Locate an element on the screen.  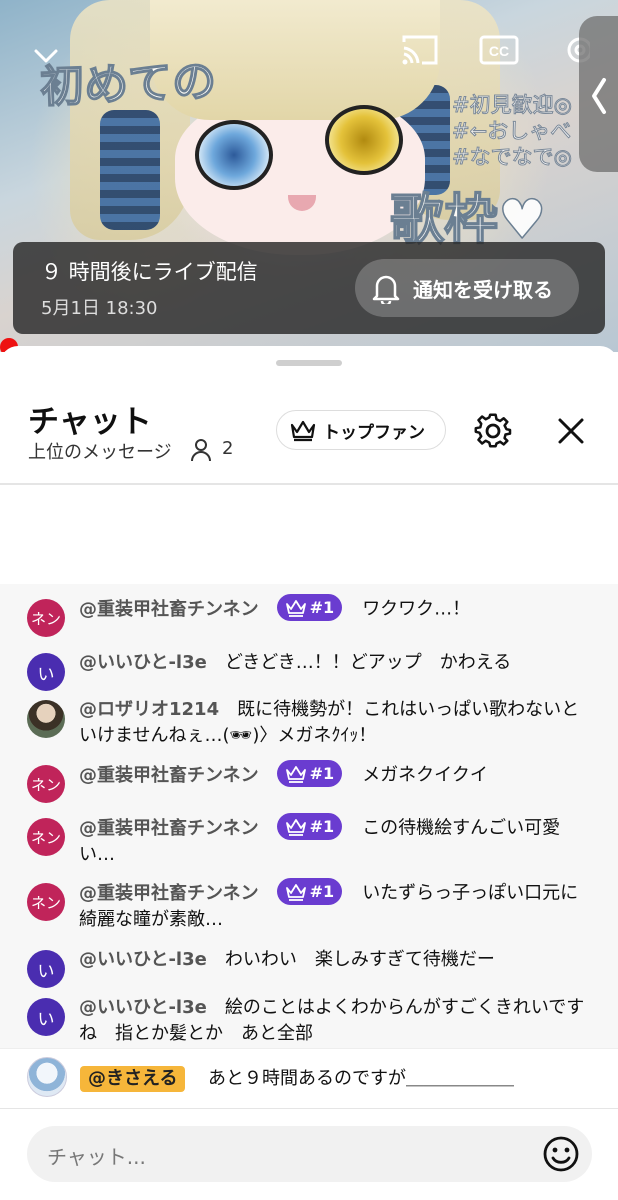
bell-icon is located at coordinates (386, 289).